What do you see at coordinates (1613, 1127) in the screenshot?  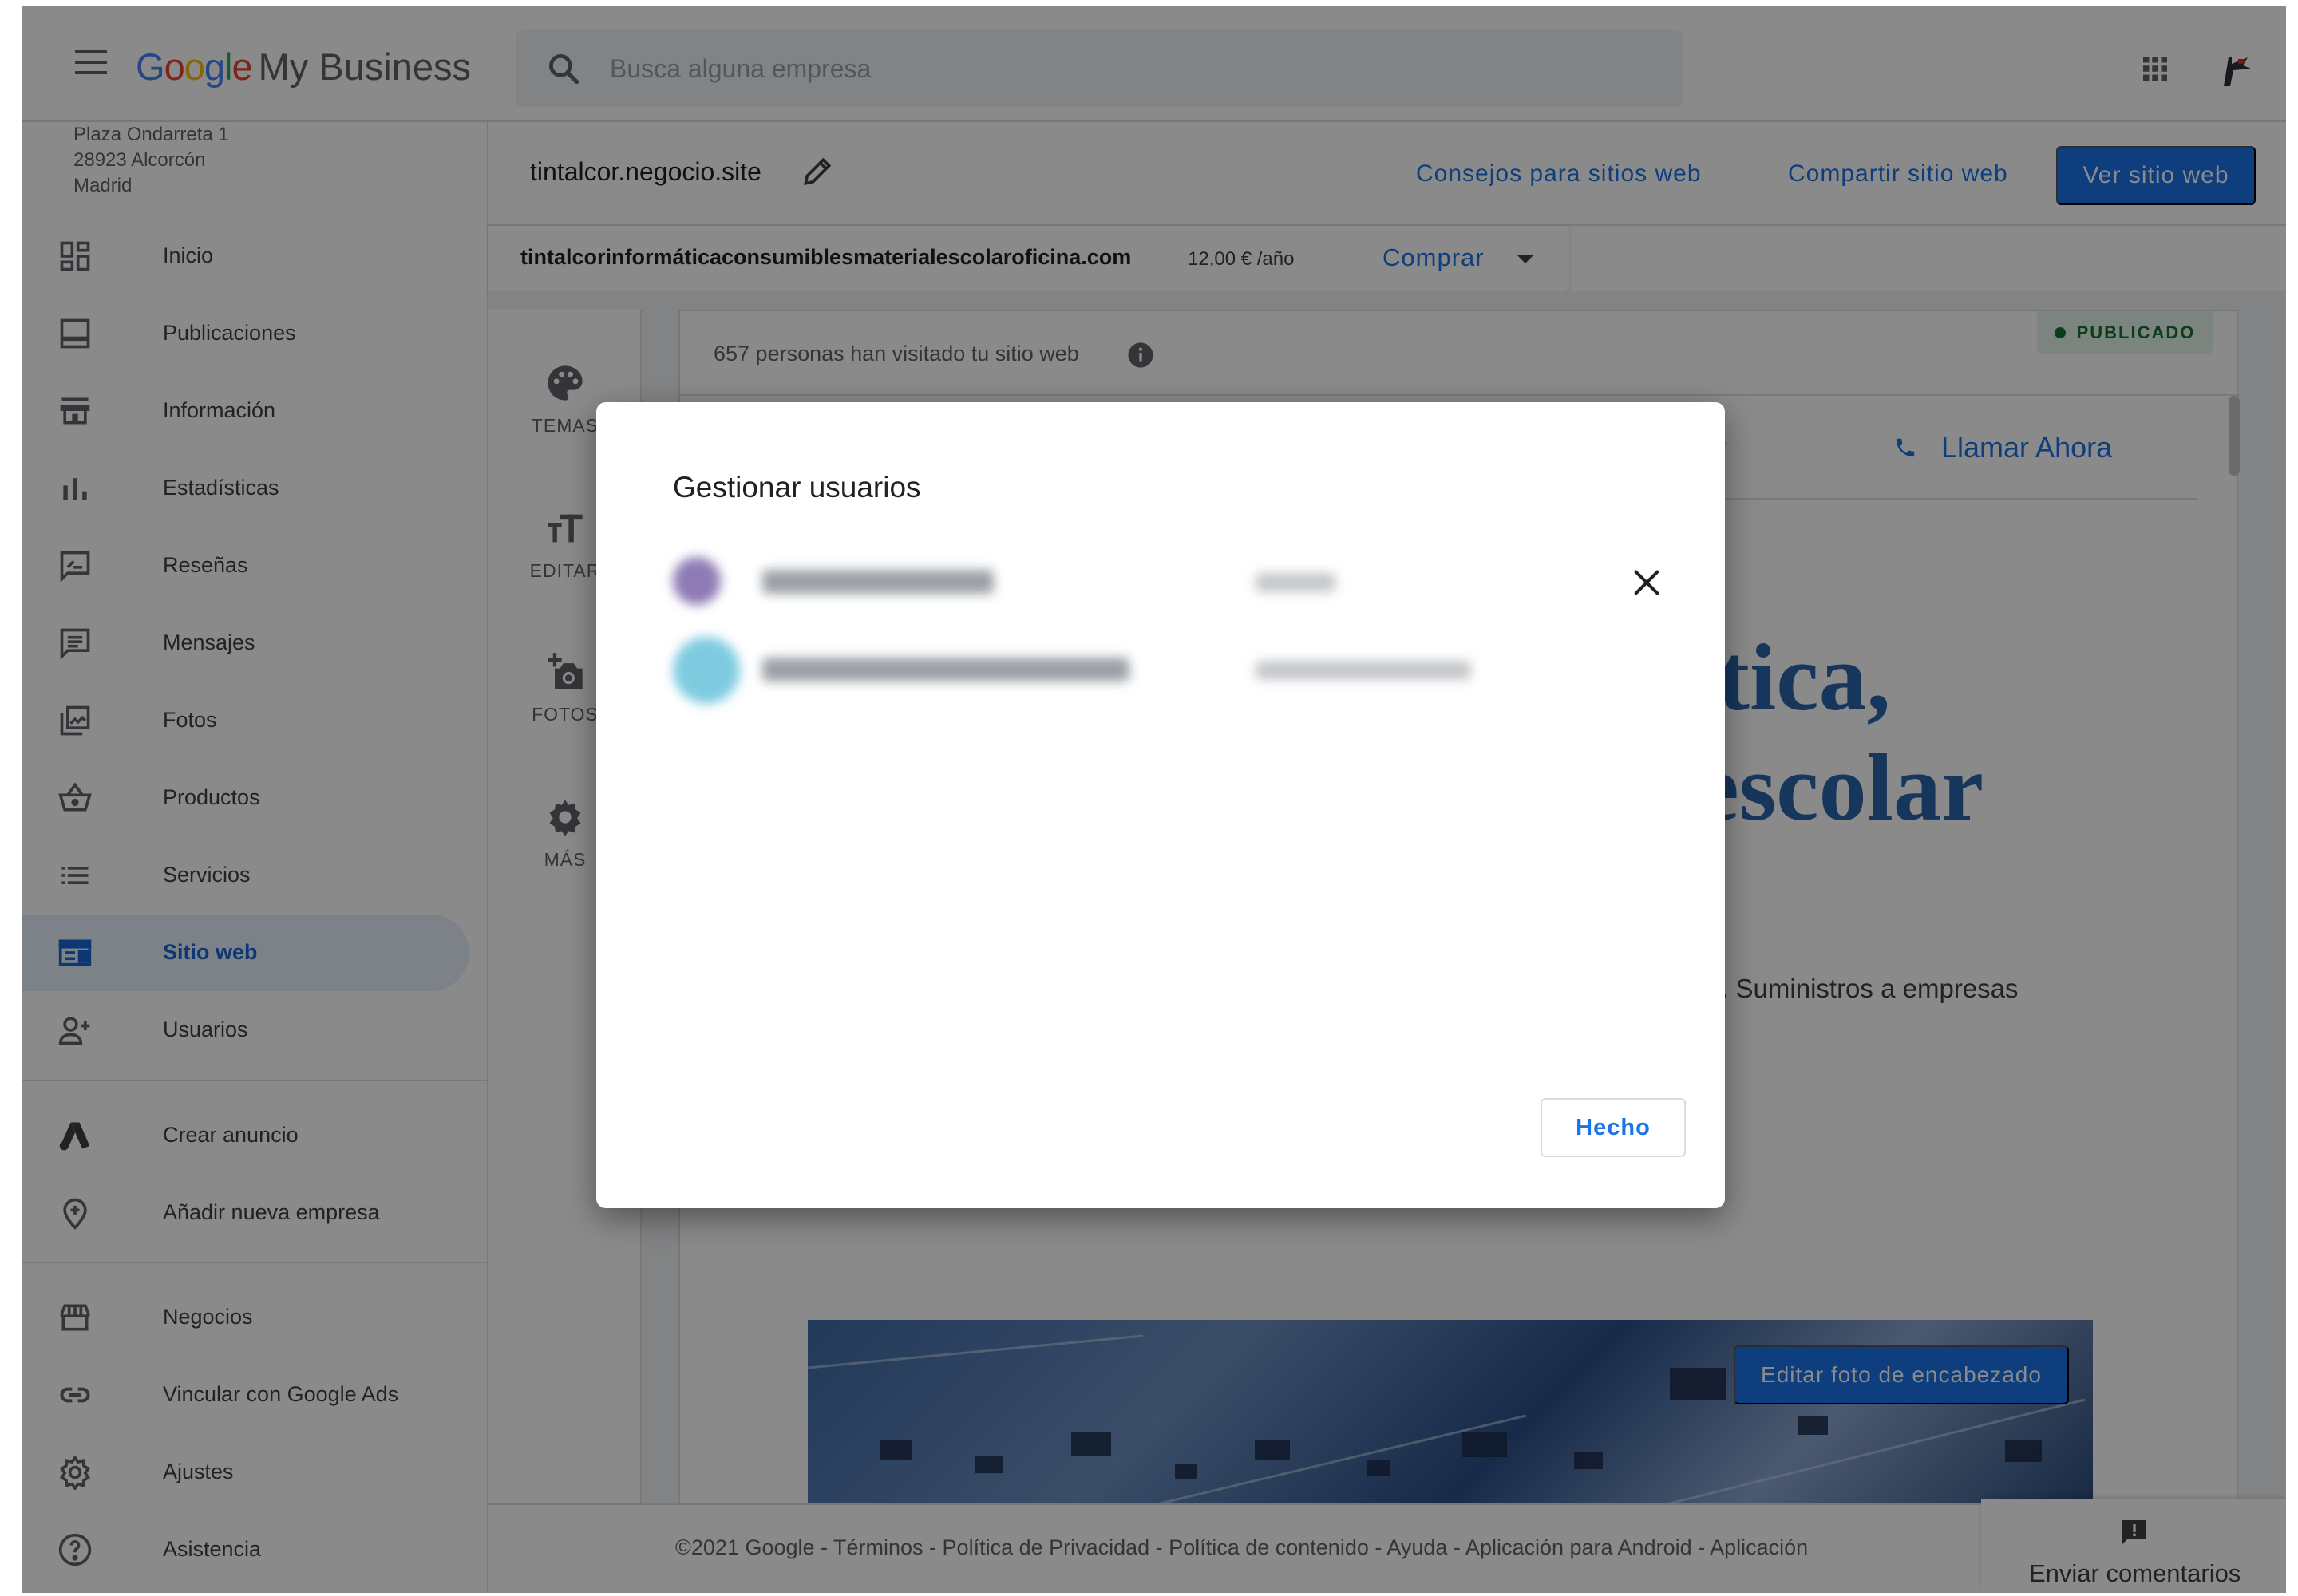 I see `done-button: Hecho` at bounding box center [1613, 1127].